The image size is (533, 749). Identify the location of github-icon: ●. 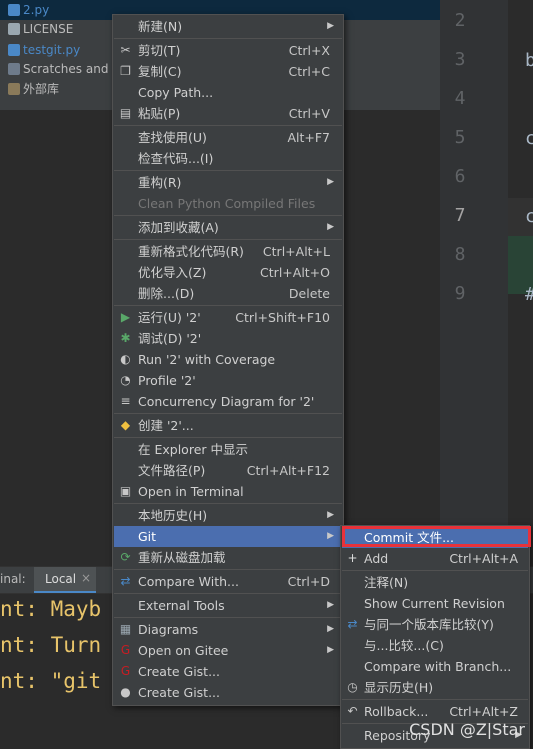
(125, 692).